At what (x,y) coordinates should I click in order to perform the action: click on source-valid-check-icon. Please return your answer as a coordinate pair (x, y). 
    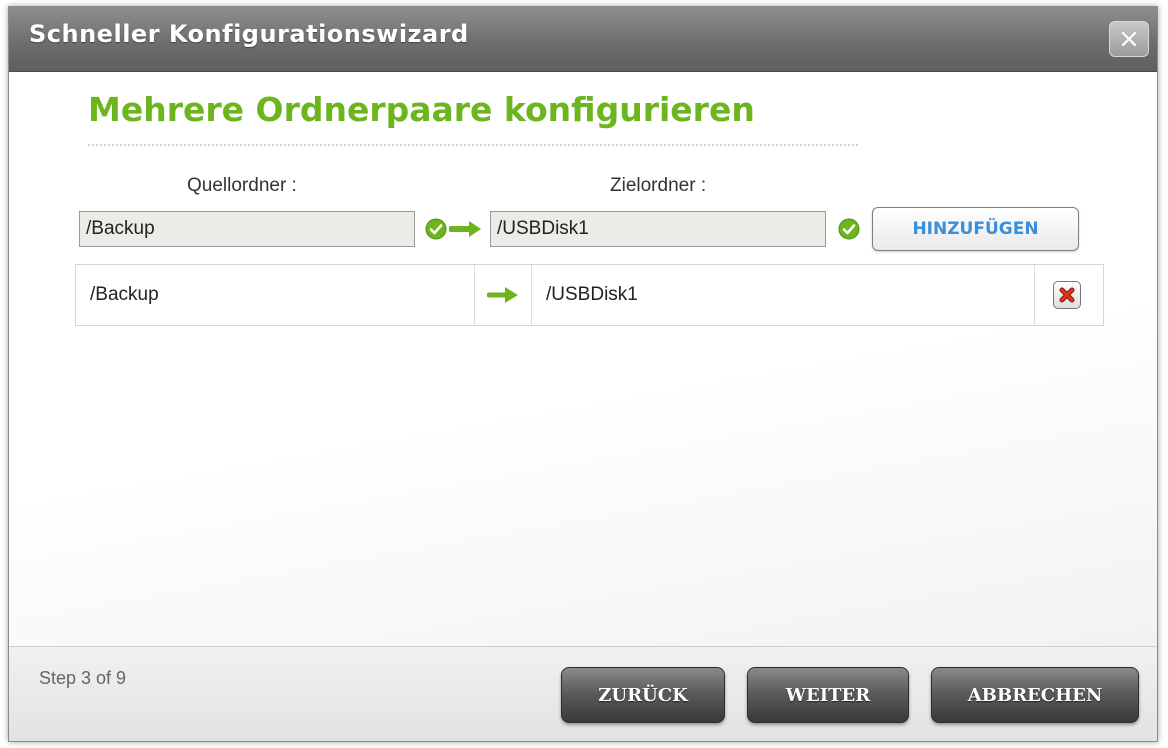
    Looking at the image, I should click on (436, 229).